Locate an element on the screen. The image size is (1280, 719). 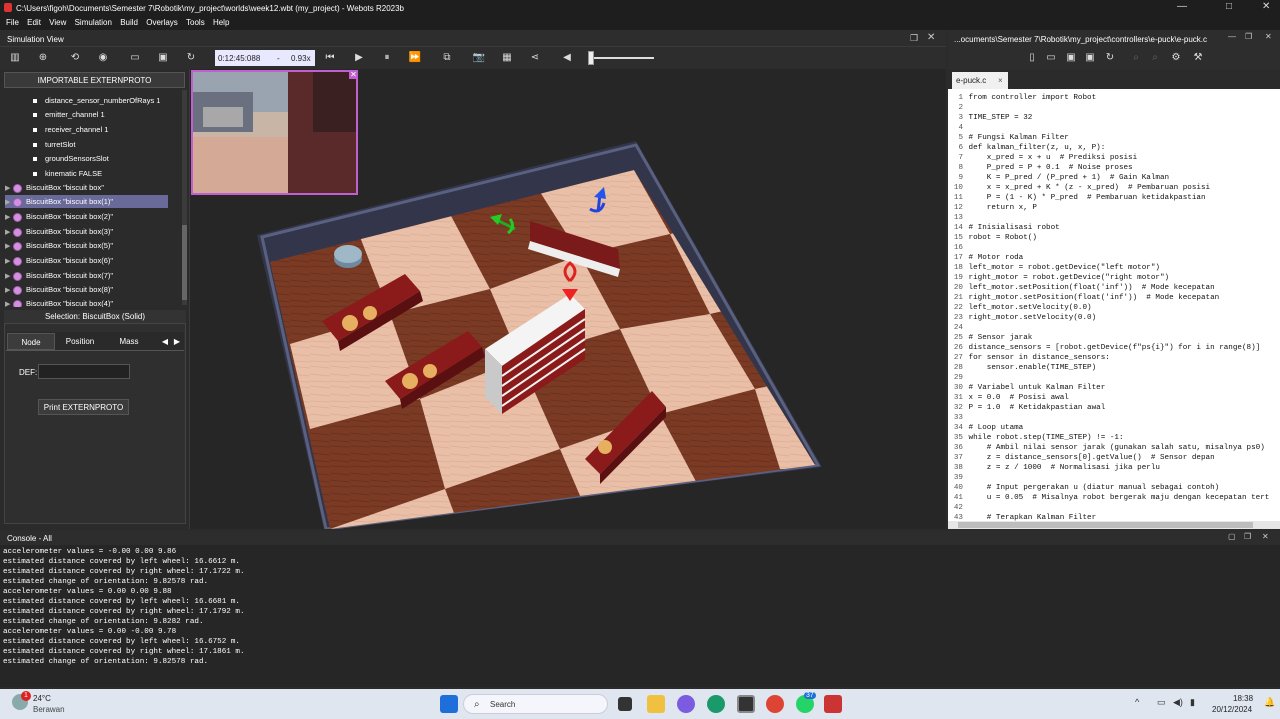
robot-camera-overlay: ✕ is located at coordinates (274, 132).